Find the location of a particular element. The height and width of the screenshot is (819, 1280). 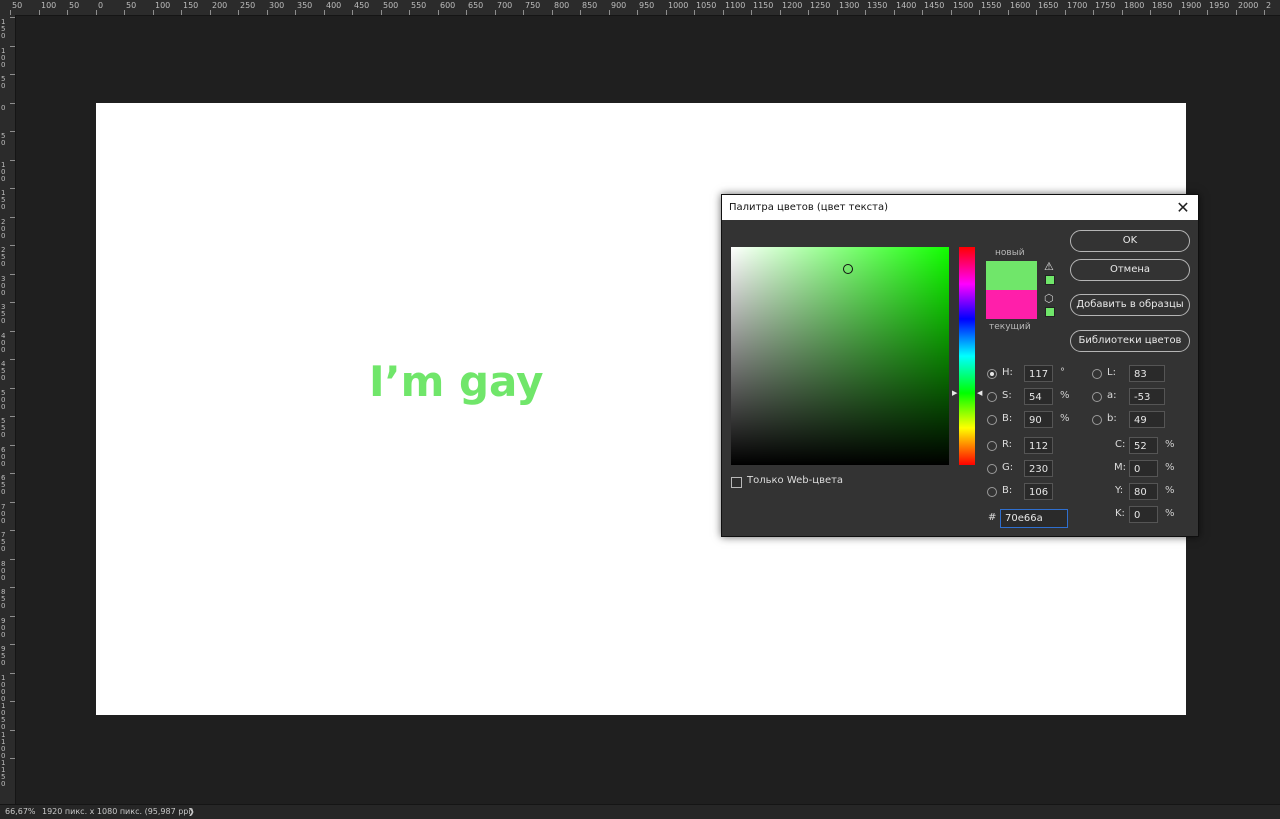

ruler-left-label: 1100 is located at coordinates (3, 745).